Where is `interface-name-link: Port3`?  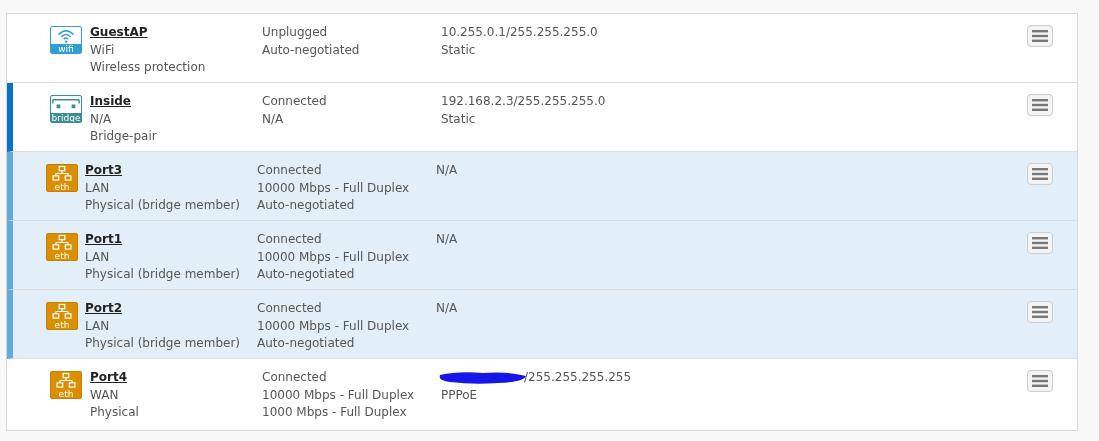
interface-name-link: Port3 is located at coordinates (104, 171).